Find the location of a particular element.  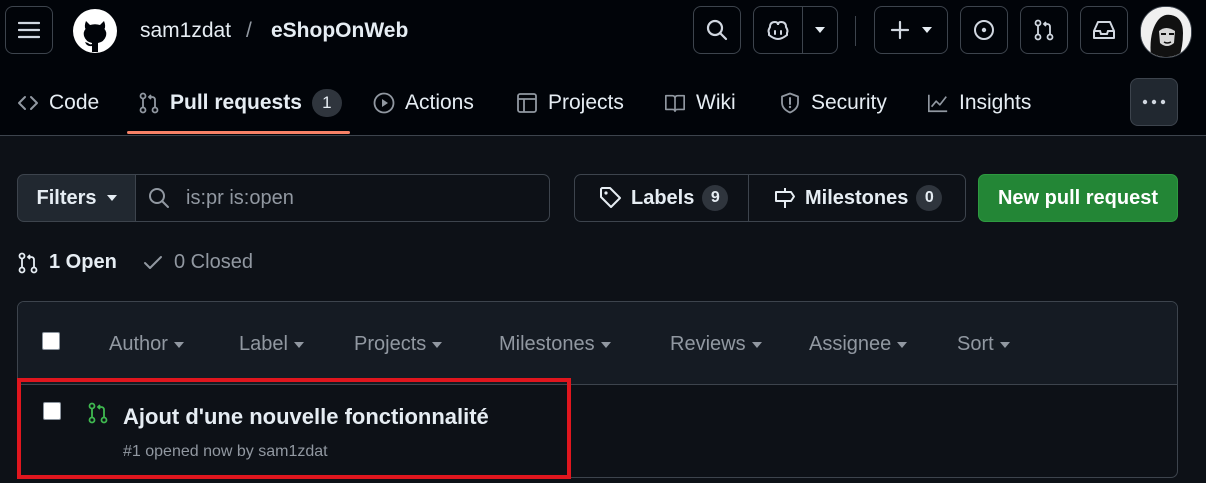

avatar is located at coordinates (1166, 32).